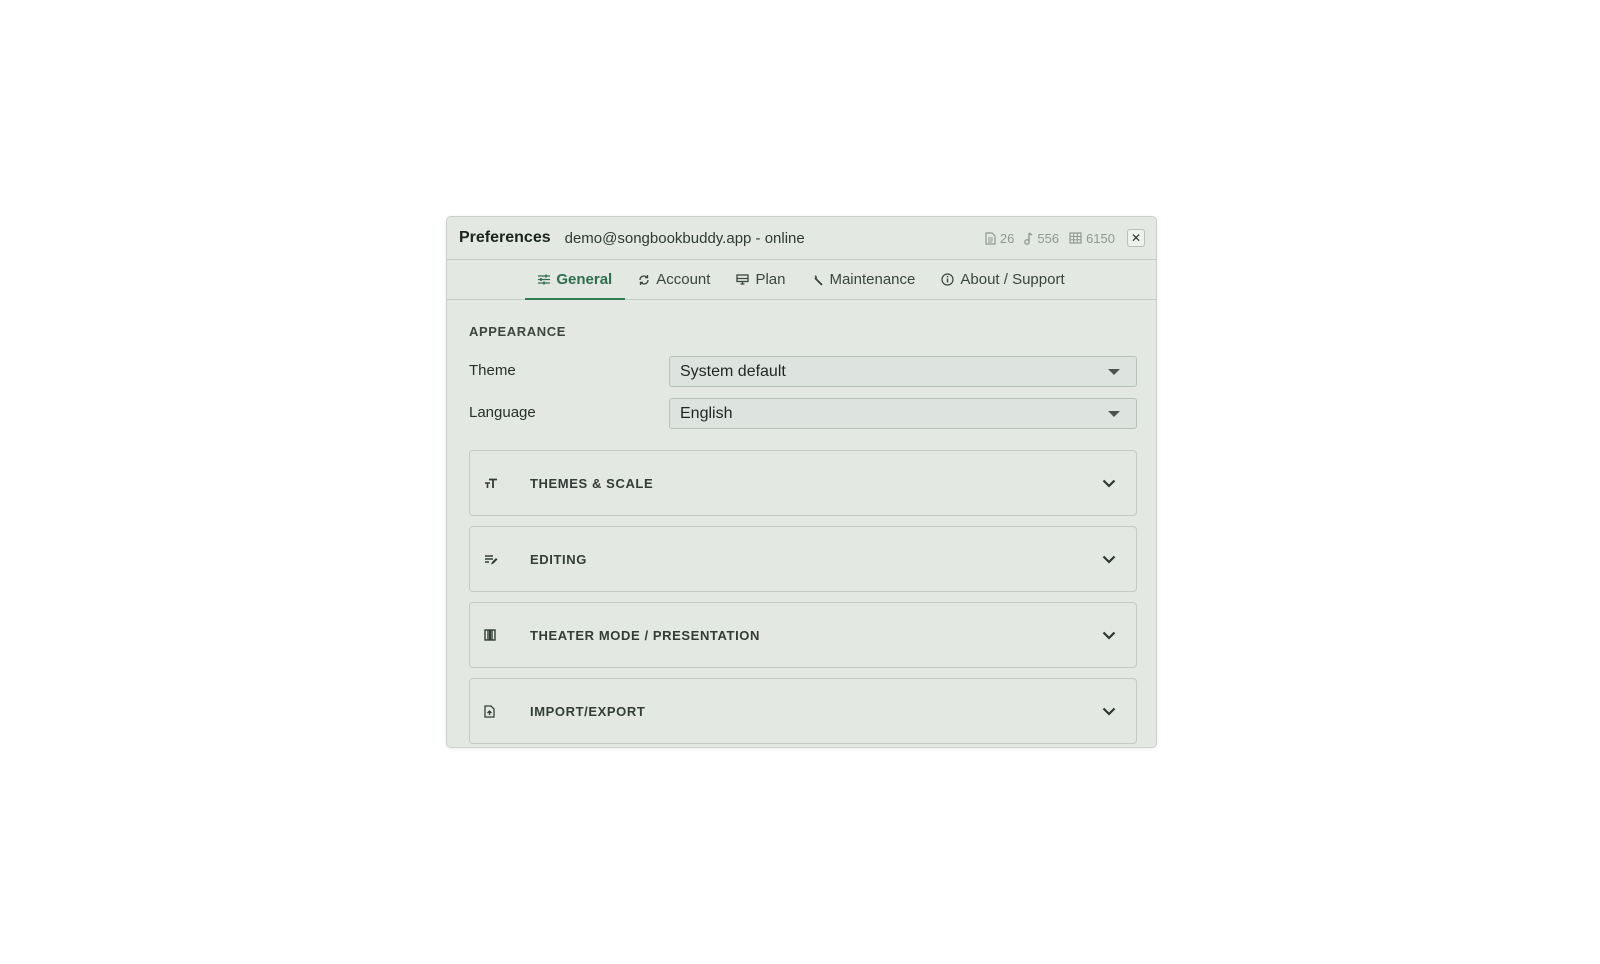 The width and height of the screenshot is (1600, 964). I want to click on stat-entries: 6150, so click(1092, 238).